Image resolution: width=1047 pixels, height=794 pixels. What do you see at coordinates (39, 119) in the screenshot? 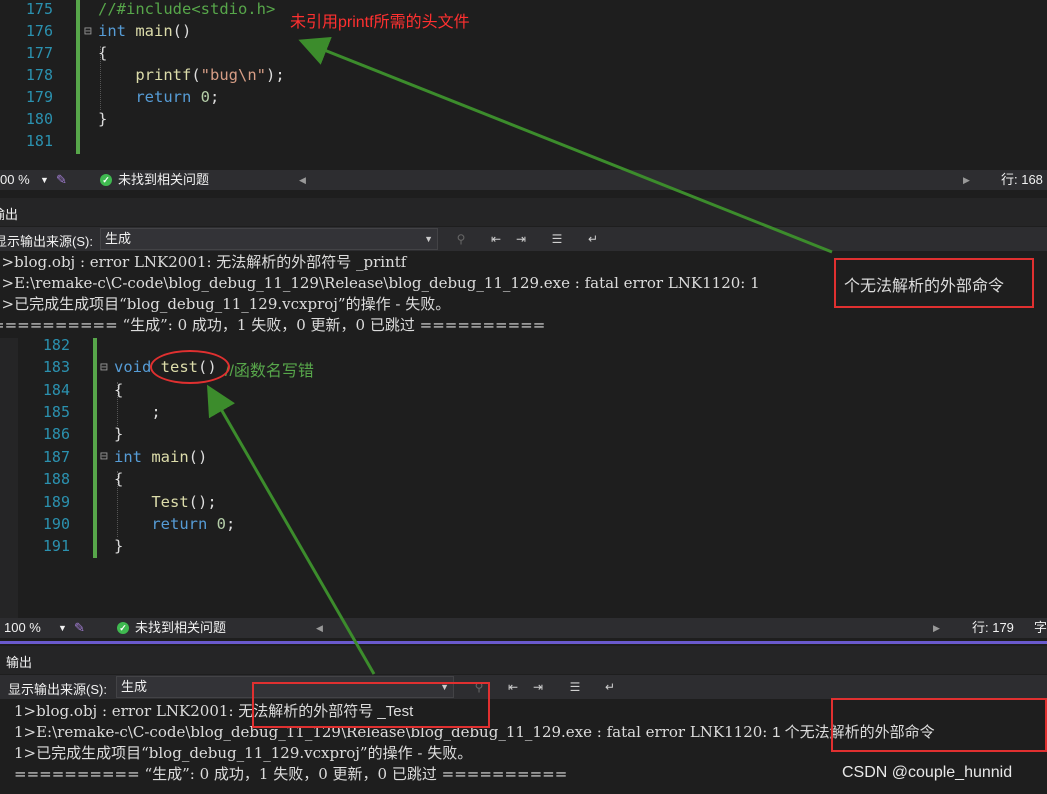
I see `line-number: 180` at bounding box center [39, 119].